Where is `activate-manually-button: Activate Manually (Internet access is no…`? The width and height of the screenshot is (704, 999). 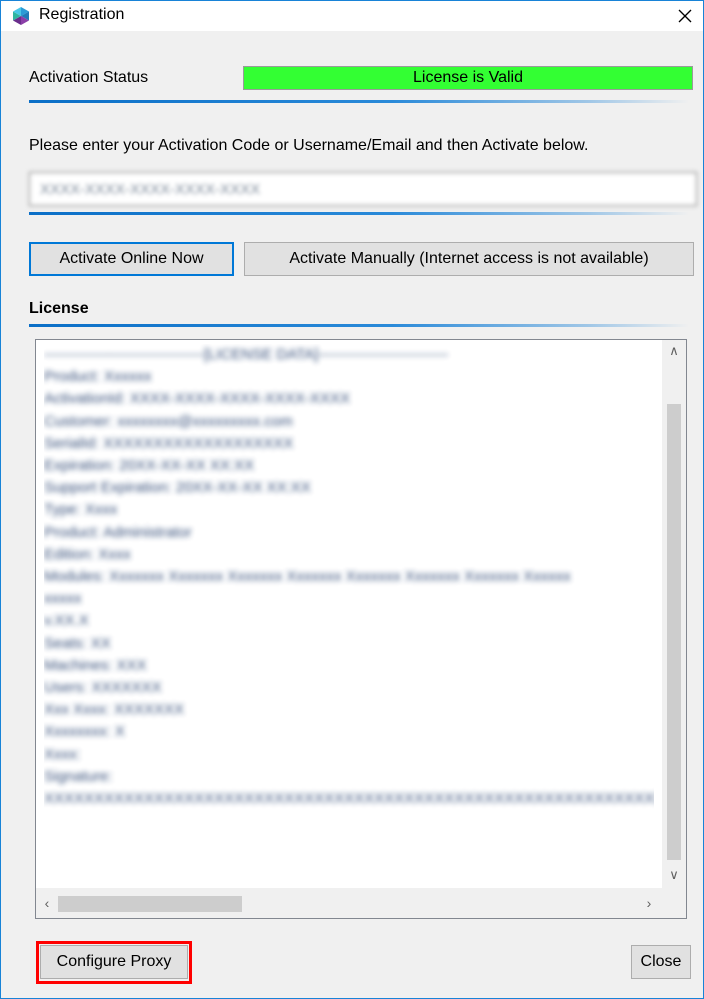 activate-manually-button: Activate Manually (Internet access is no… is located at coordinates (469, 259).